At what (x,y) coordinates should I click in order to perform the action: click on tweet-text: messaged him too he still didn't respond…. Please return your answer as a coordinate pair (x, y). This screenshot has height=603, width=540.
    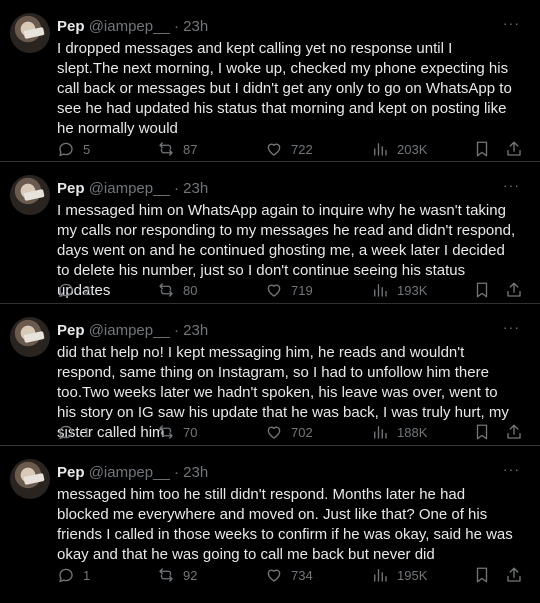
    Looking at the image, I should click on (285, 524).